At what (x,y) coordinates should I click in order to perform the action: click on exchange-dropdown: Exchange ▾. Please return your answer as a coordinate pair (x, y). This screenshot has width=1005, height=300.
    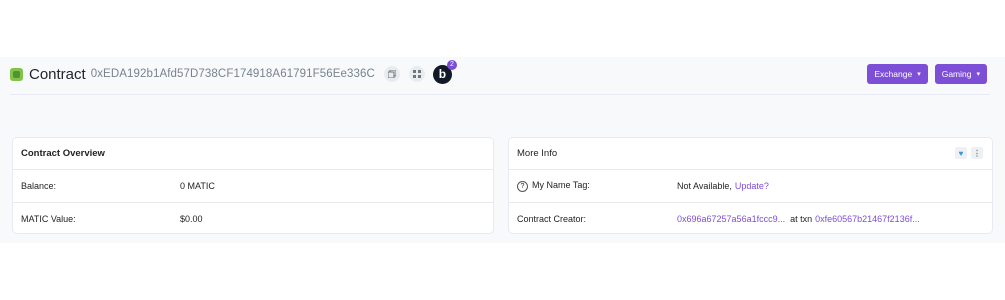
    Looking at the image, I should click on (897, 74).